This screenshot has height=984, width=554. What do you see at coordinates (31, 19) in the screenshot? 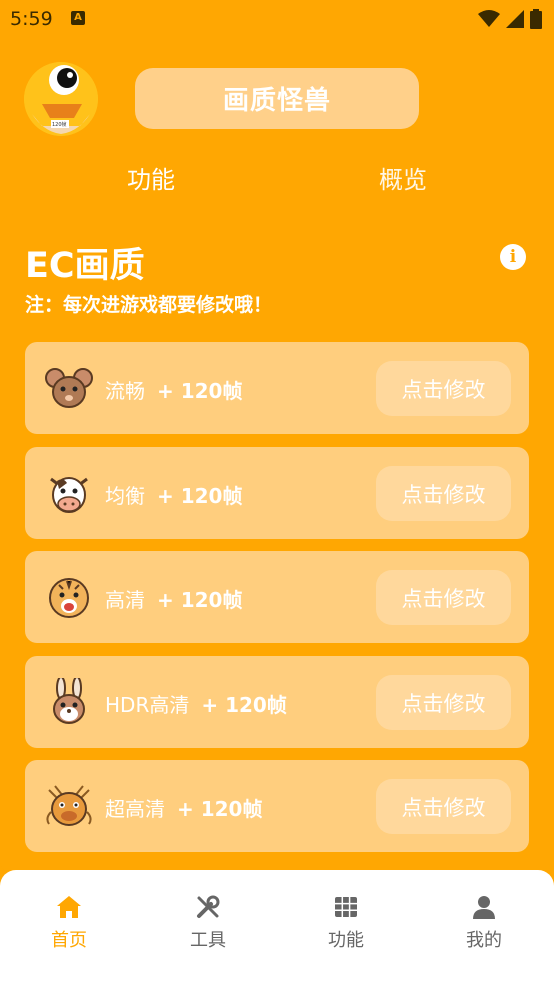
I see `status-time: 5:59` at bounding box center [31, 19].